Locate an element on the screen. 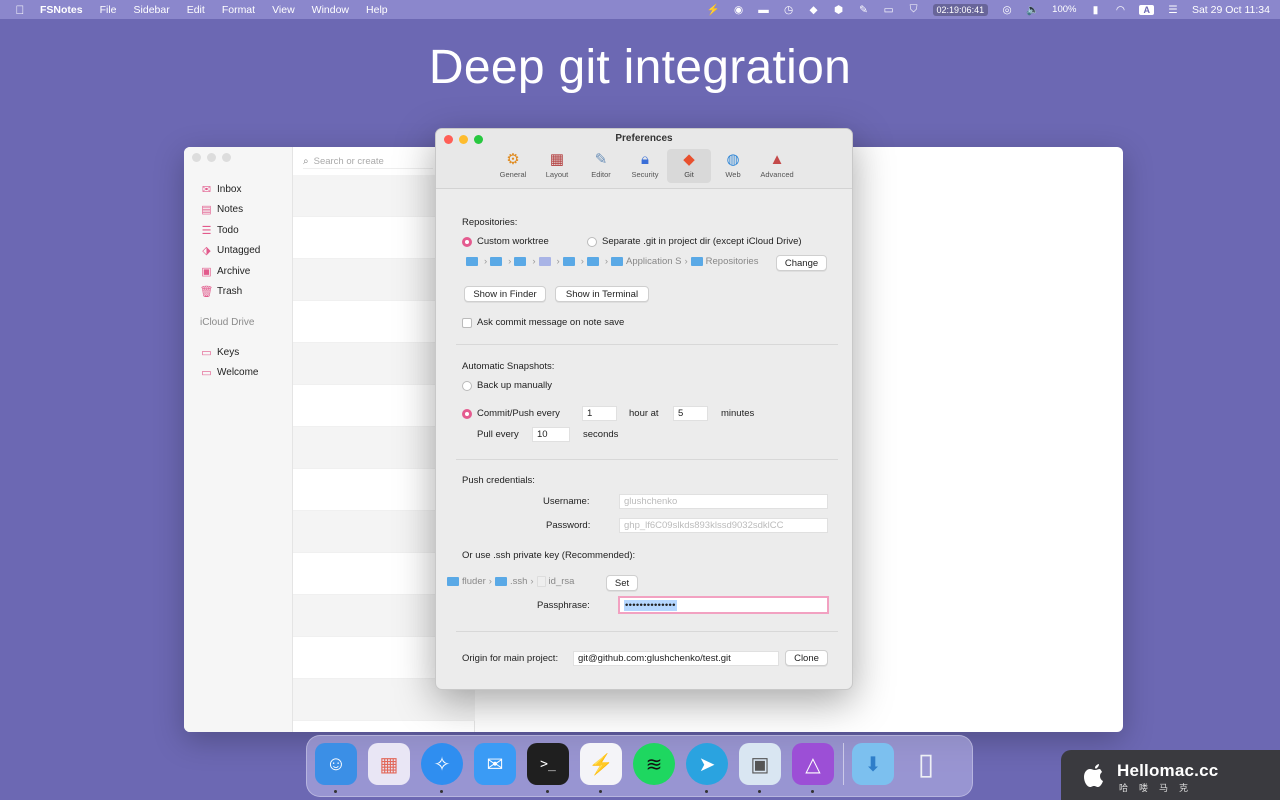  separate-git-radio is located at coordinates (592, 242).